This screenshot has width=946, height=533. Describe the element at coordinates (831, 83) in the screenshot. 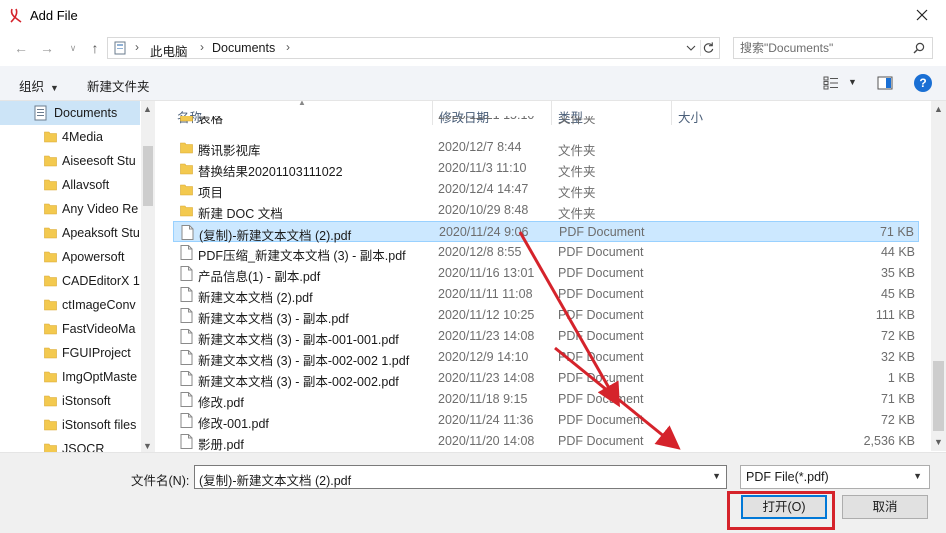

I see `view-options-icon` at that location.